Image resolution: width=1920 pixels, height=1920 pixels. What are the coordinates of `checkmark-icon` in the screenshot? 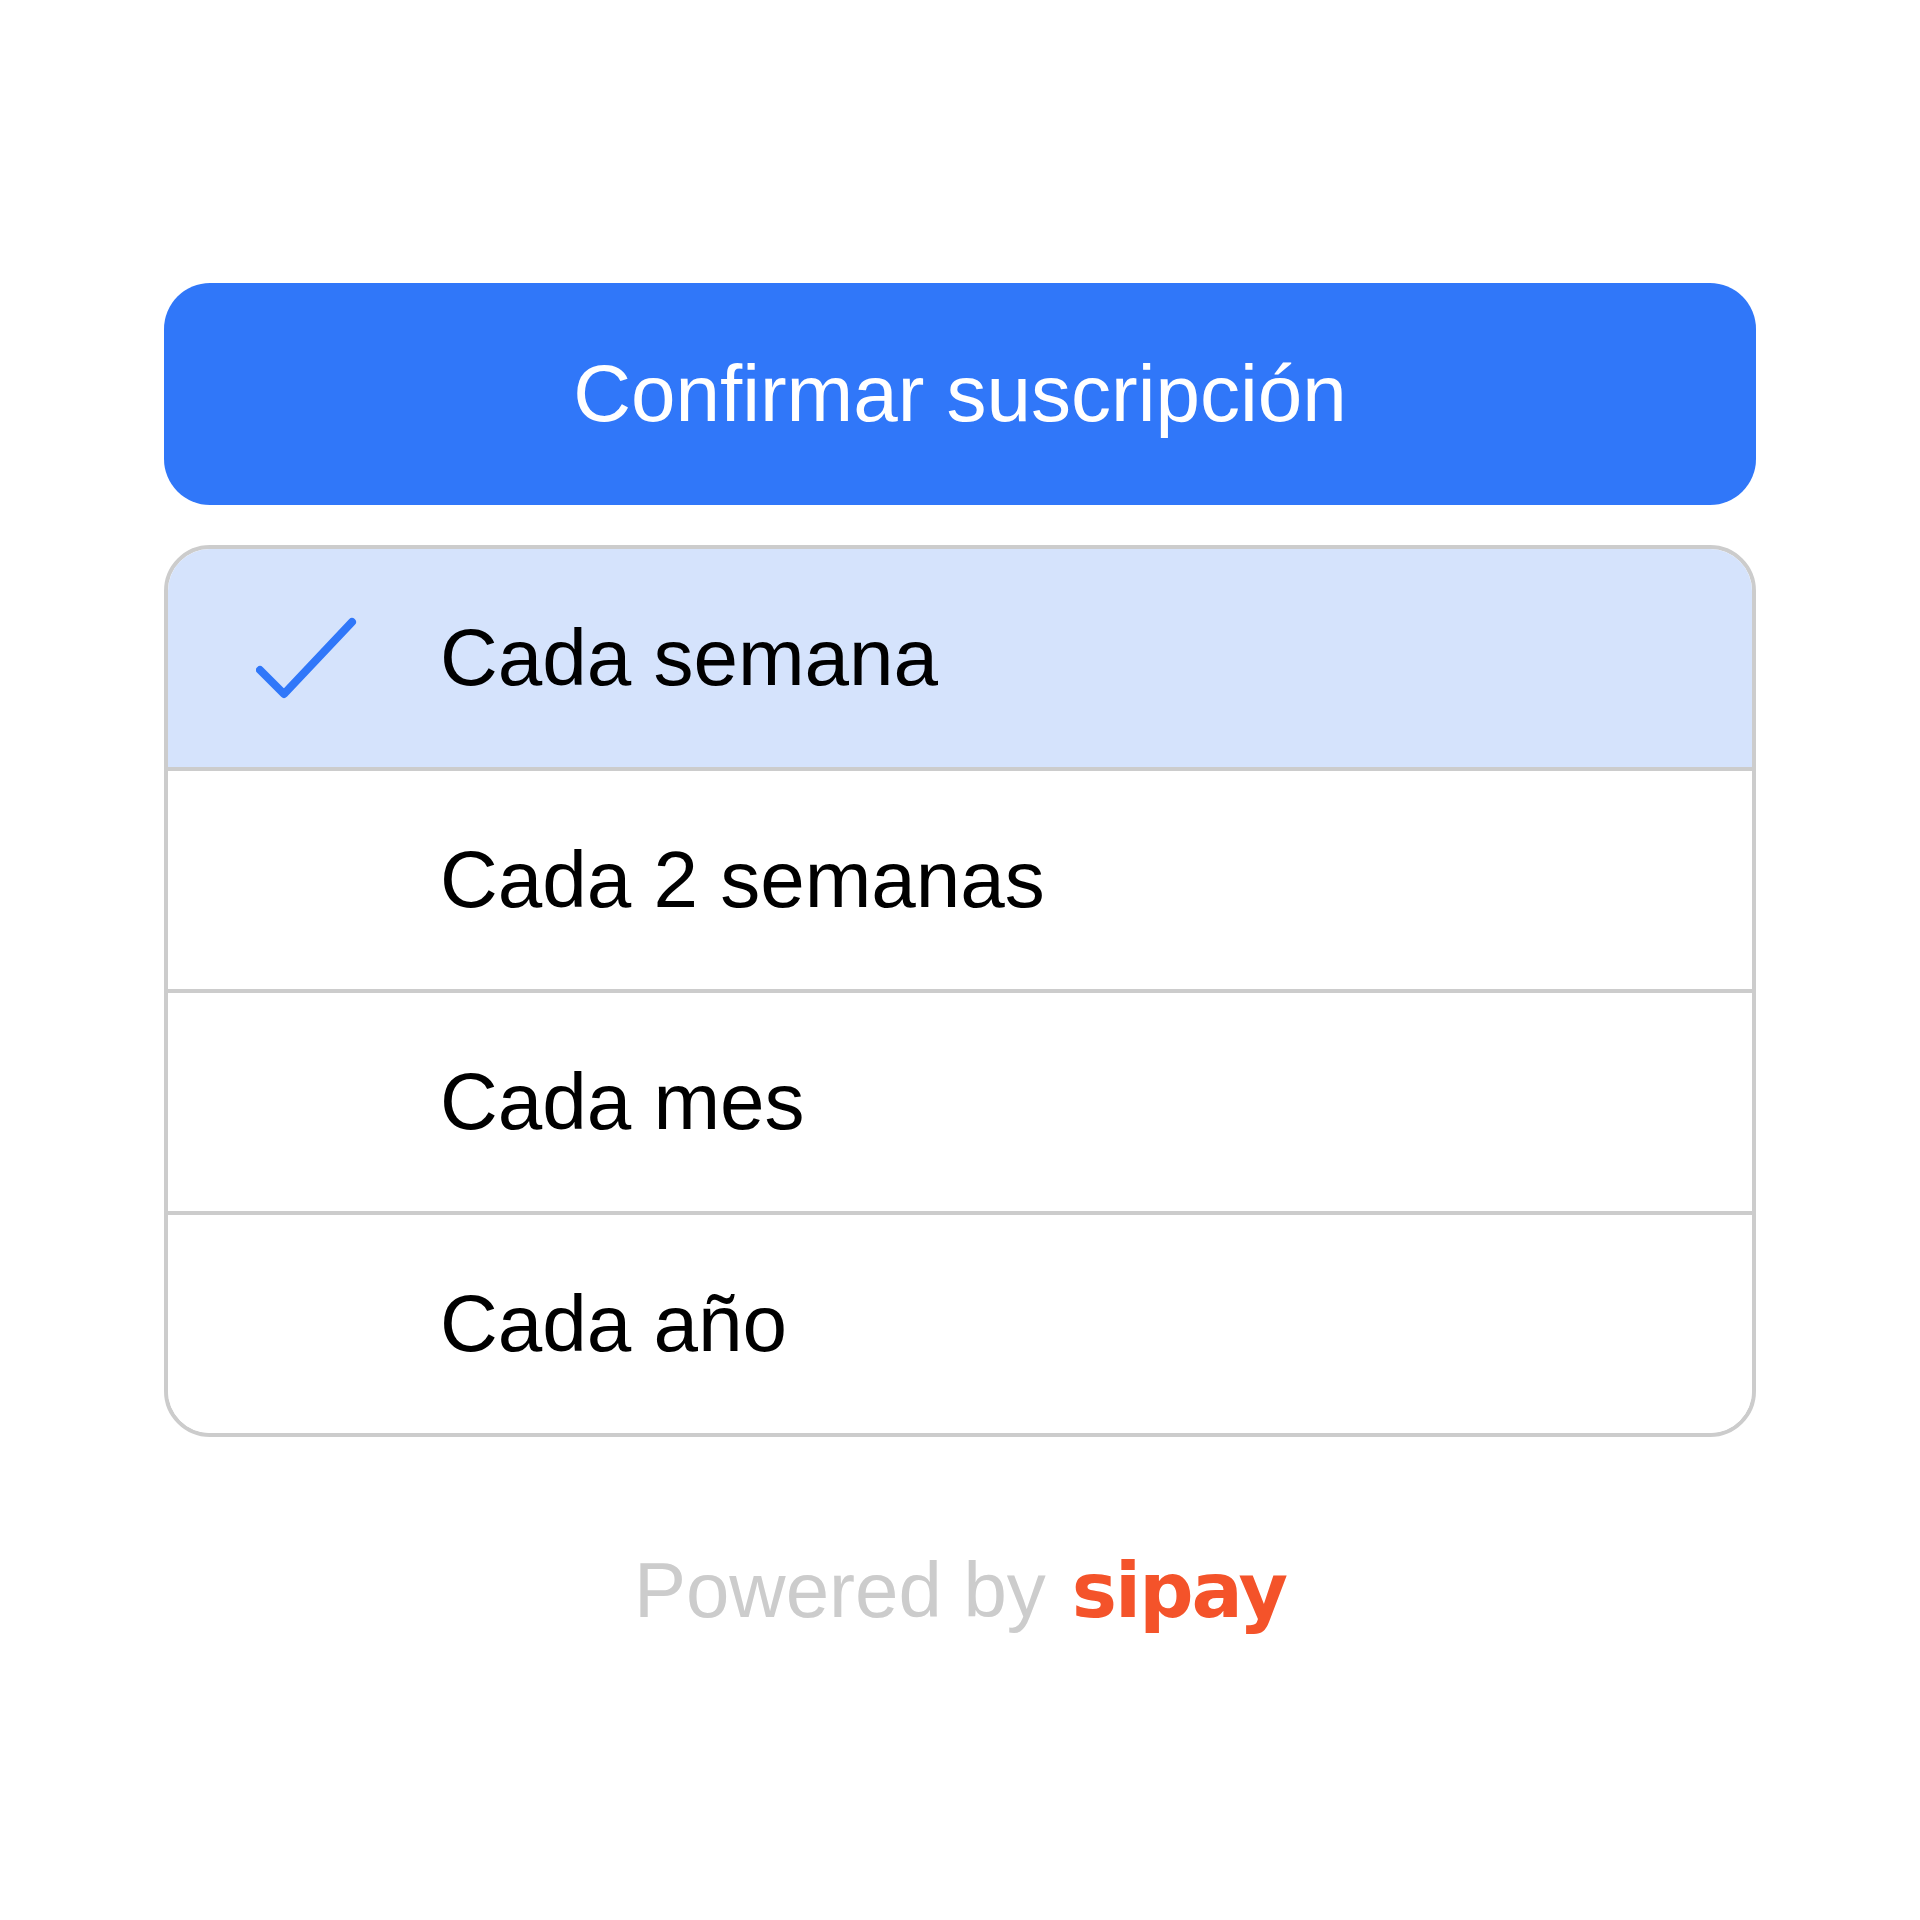 It's located at (306, 658).